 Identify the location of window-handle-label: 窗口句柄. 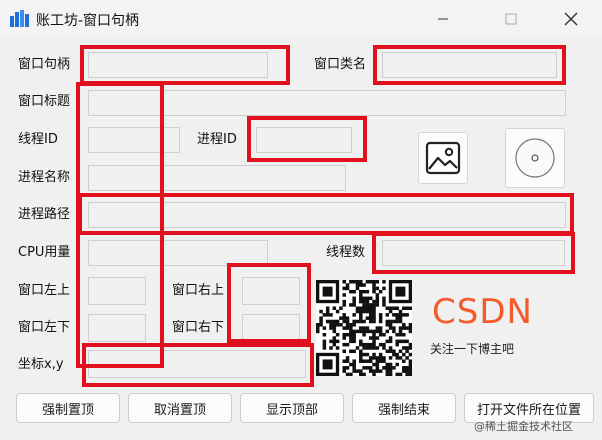
(44, 64).